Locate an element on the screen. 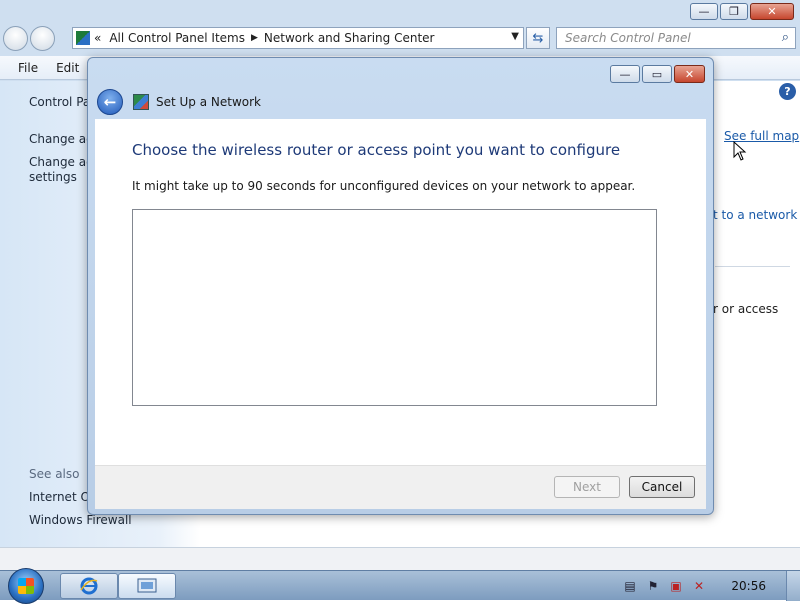  show-desktop-button is located at coordinates (793, 586).